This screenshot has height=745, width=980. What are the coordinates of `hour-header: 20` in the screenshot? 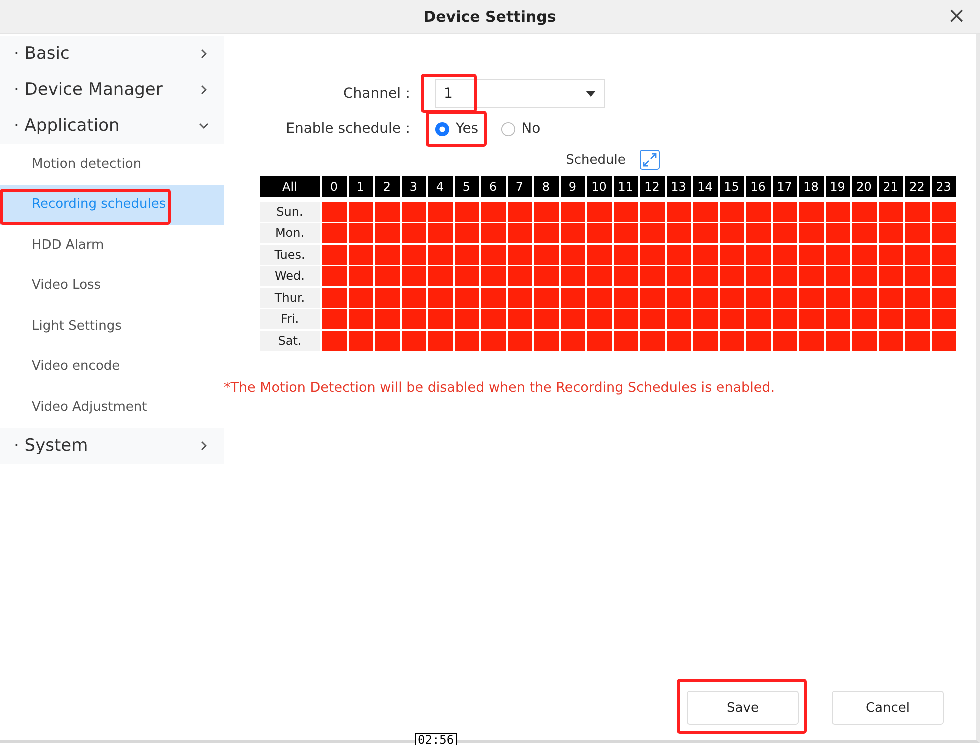 It's located at (864, 186).